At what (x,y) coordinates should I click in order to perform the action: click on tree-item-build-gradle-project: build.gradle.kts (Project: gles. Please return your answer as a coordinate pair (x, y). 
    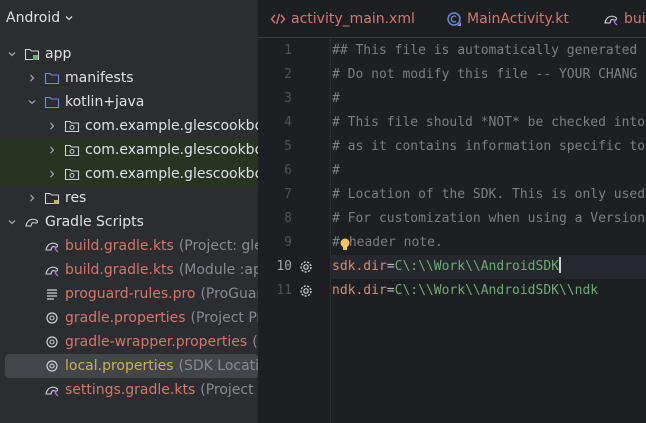
    Looking at the image, I should click on (129, 246).